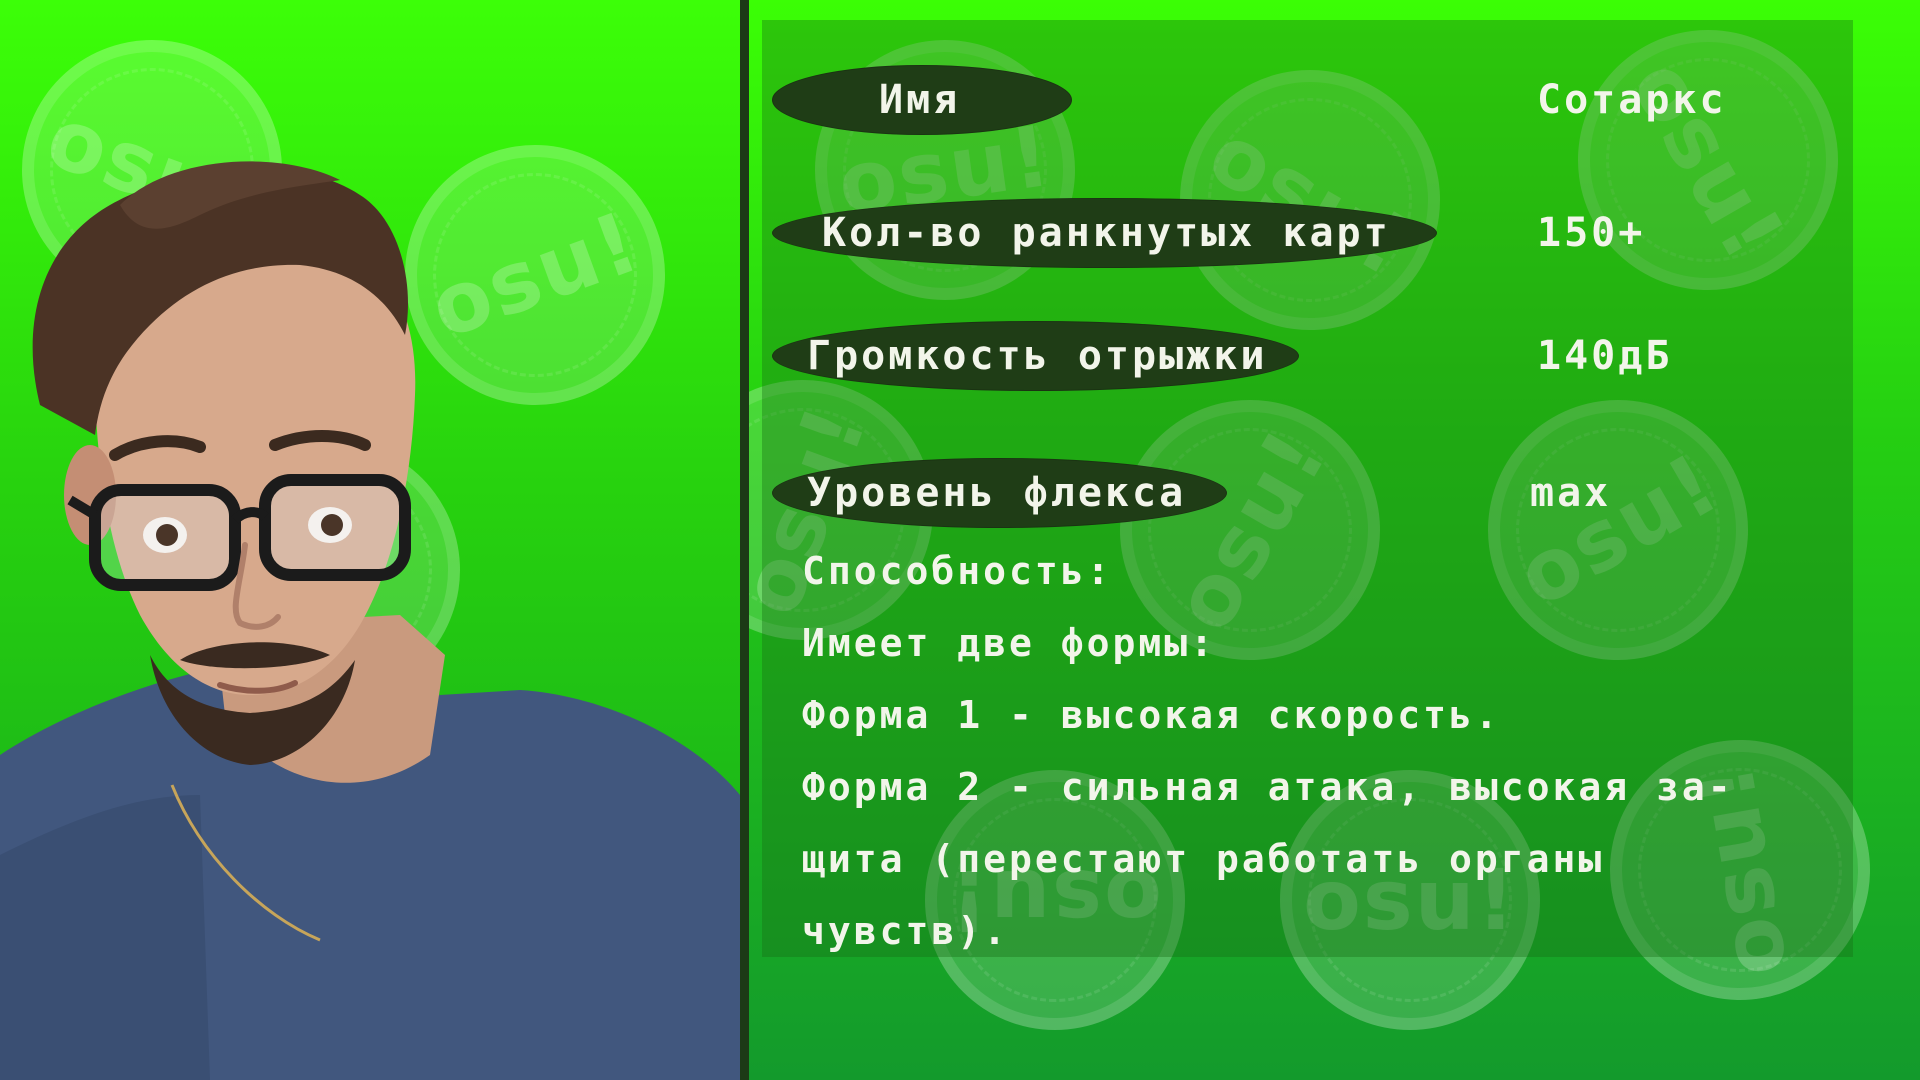 The width and height of the screenshot is (1920, 1080). I want to click on stat-row-flex-level: Уровень флекса max, so click(1307, 493).